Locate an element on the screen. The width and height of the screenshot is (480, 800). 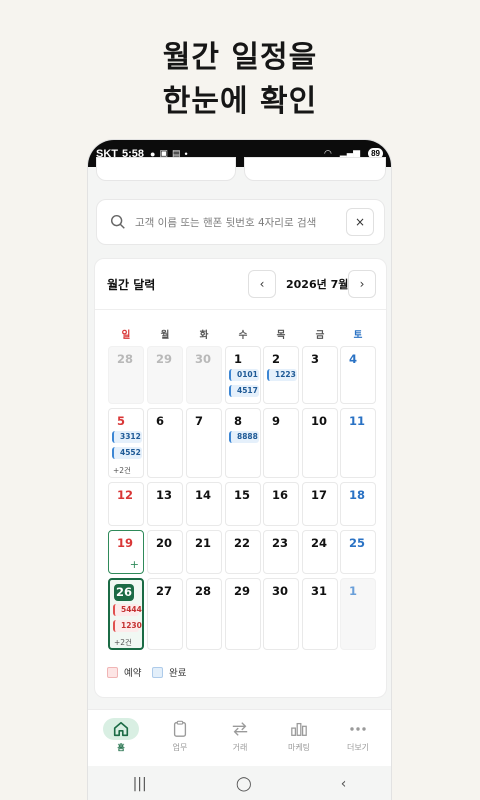
day-cell: 18 is located at coordinates (358, 504).